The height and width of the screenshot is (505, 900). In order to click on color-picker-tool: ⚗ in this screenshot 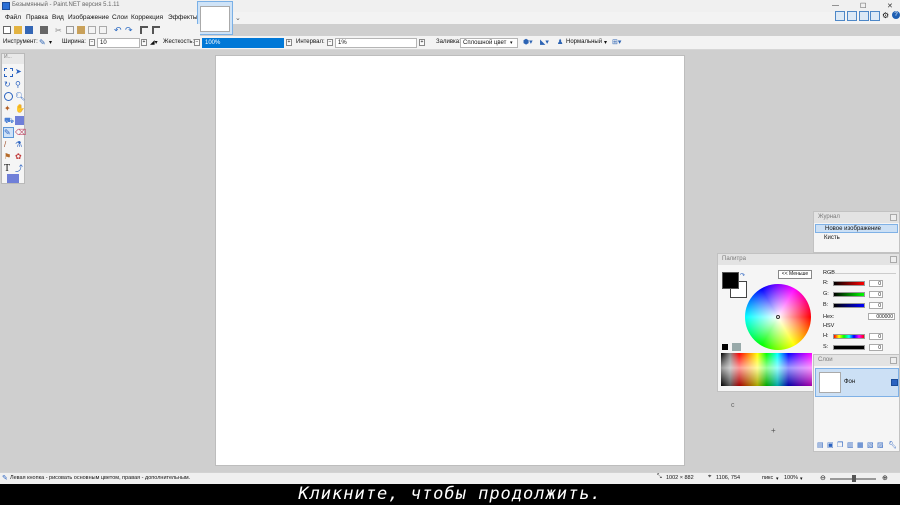, I will do `click(19, 144)`.